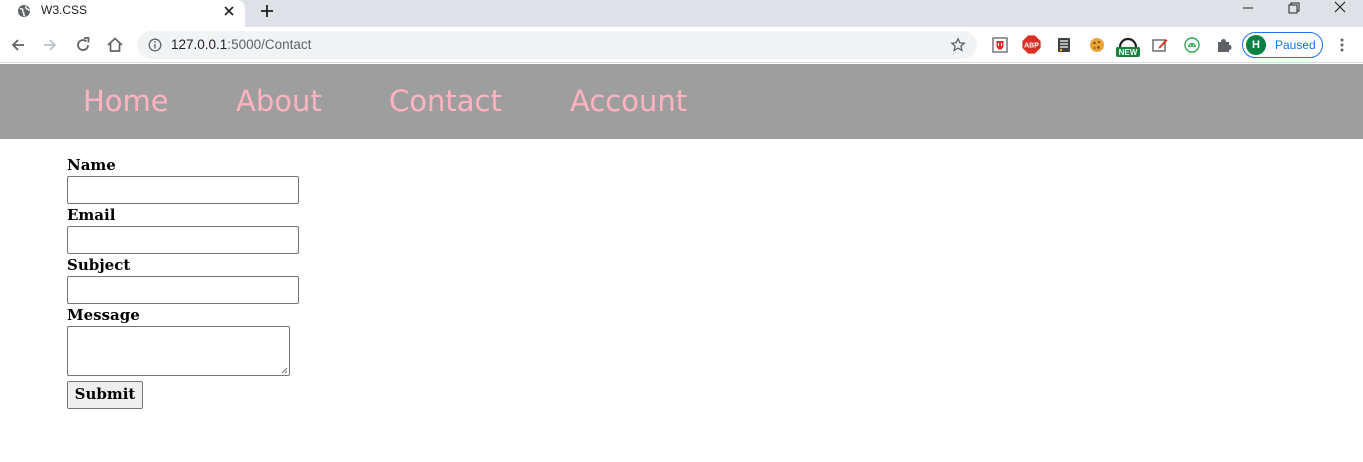  Describe the element at coordinates (958, 45) in the screenshot. I see `bookmark-star-icon` at that location.